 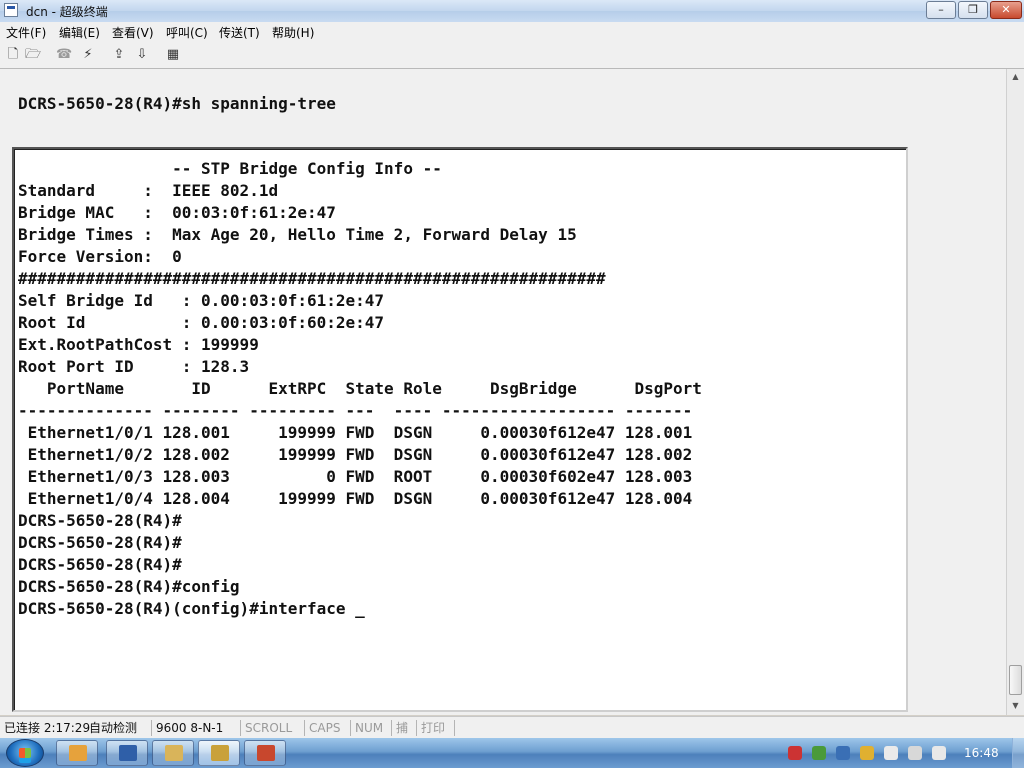 What do you see at coordinates (293, 32) in the screenshot?
I see `menu-help: 帮助(H)` at bounding box center [293, 32].